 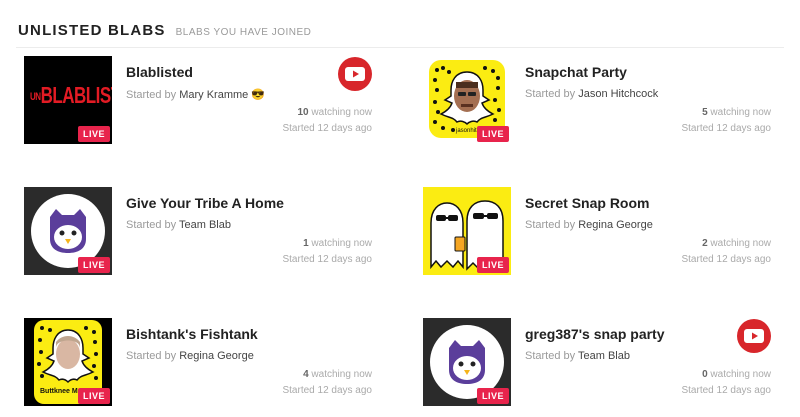 I want to click on blab-title: Secret Snap Room, so click(x=587, y=203).